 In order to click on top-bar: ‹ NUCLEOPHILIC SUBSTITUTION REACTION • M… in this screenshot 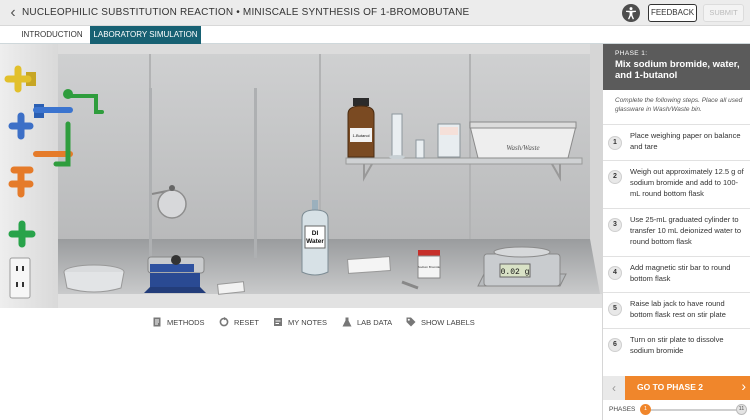, I will do `click(375, 13)`.